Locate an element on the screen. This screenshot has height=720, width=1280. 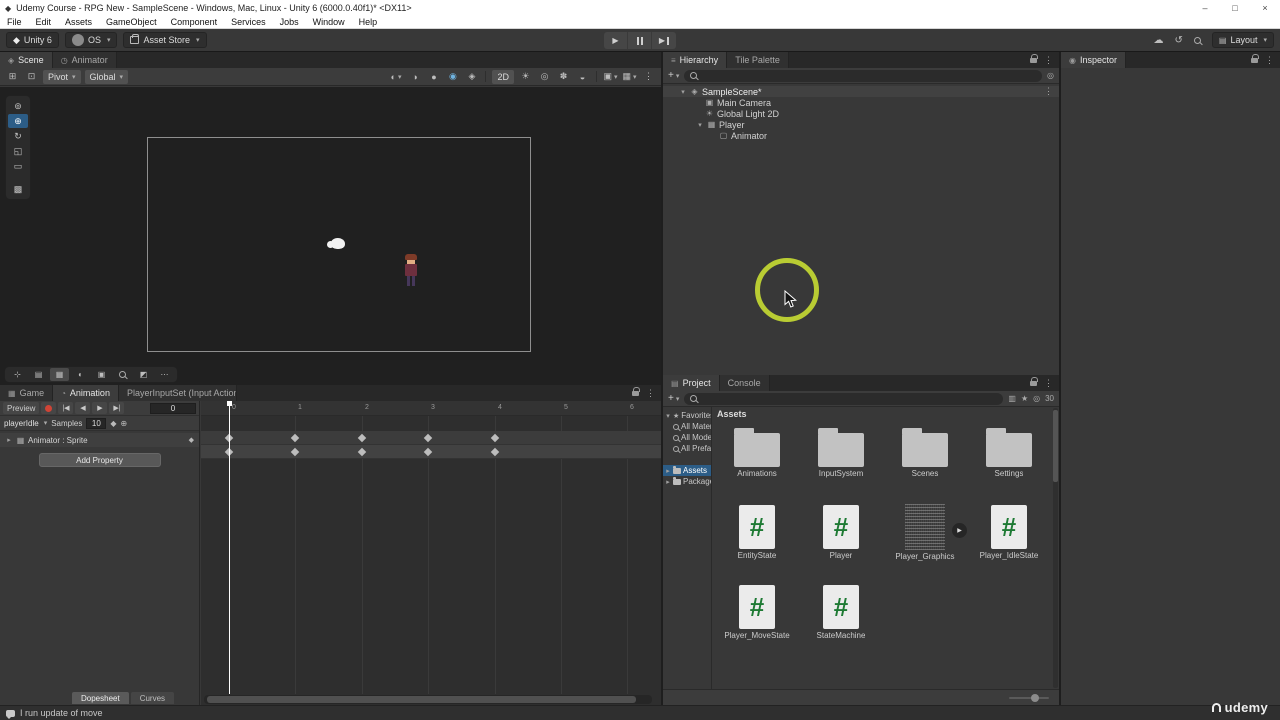
expand-asset-icon is located at coordinates (959, 530).